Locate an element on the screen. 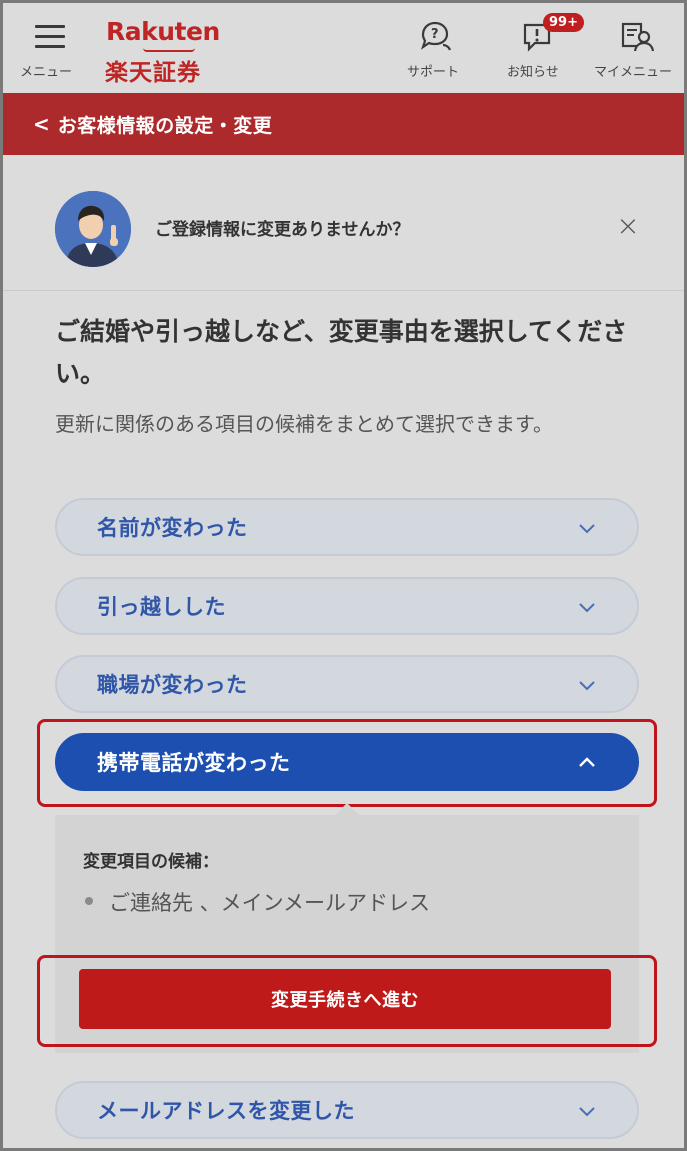 This screenshot has height=1151, width=687. reason-mobile-changed: 携帯電話が変わった is located at coordinates (347, 762).